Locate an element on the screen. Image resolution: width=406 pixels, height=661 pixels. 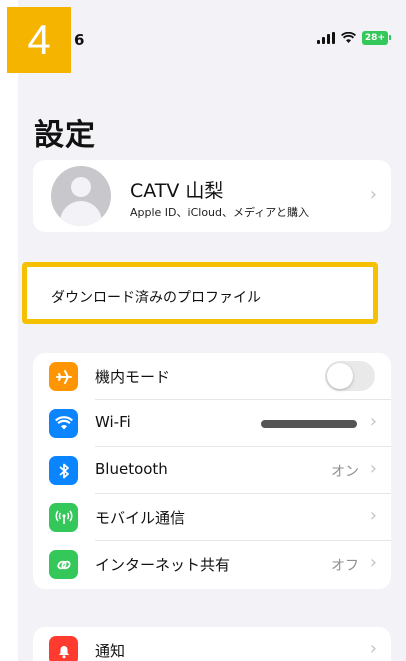
airplane-mode-toggle is located at coordinates (350, 376).